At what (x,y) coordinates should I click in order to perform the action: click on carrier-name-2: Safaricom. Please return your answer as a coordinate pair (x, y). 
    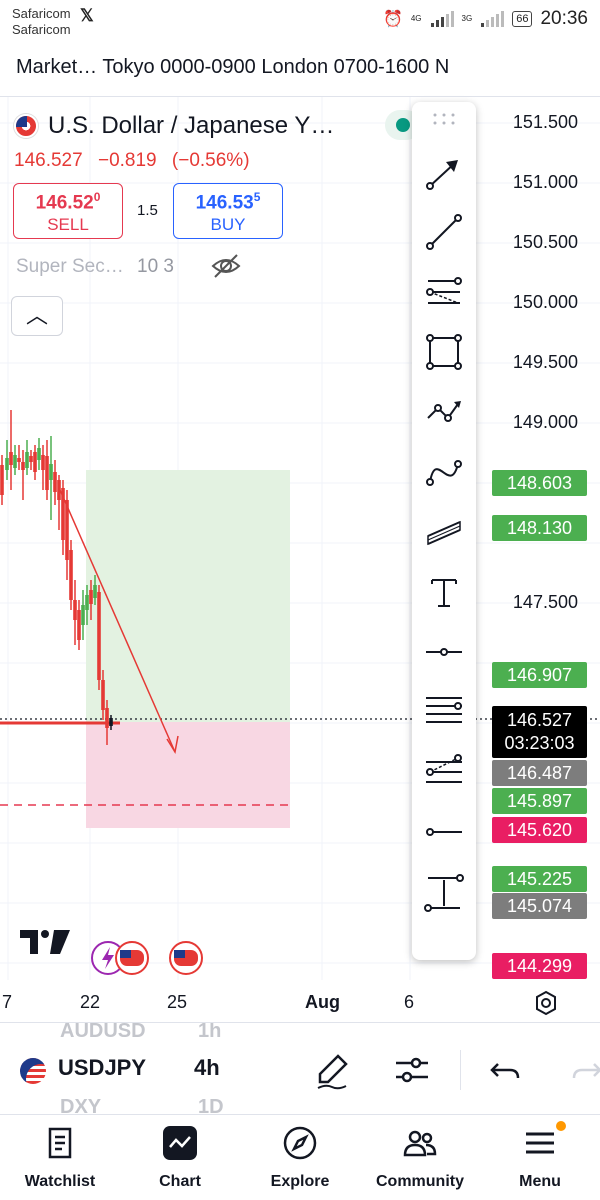
    Looking at the image, I should click on (41, 29).